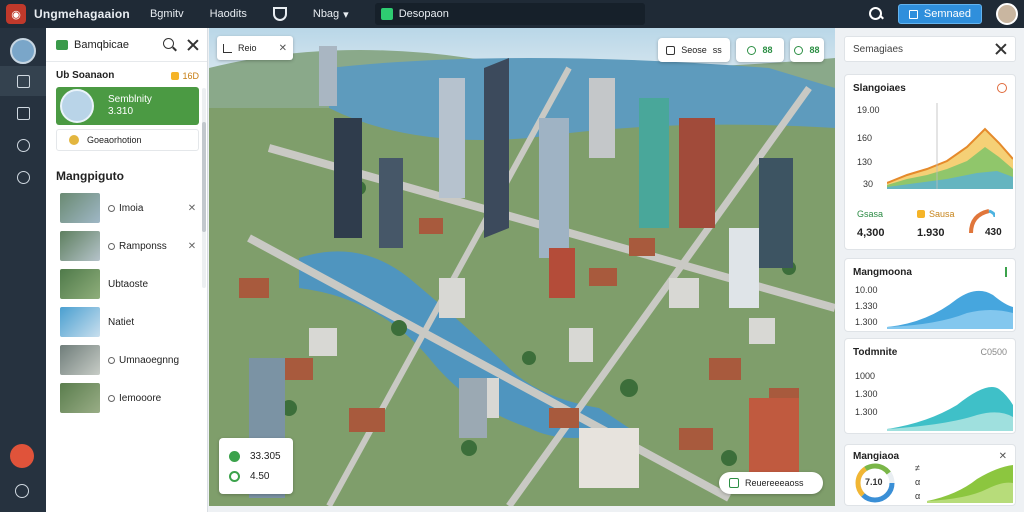 The height and width of the screenshot is (512, 1024). I want to click on y-label: 10.00, so click(866, 290).